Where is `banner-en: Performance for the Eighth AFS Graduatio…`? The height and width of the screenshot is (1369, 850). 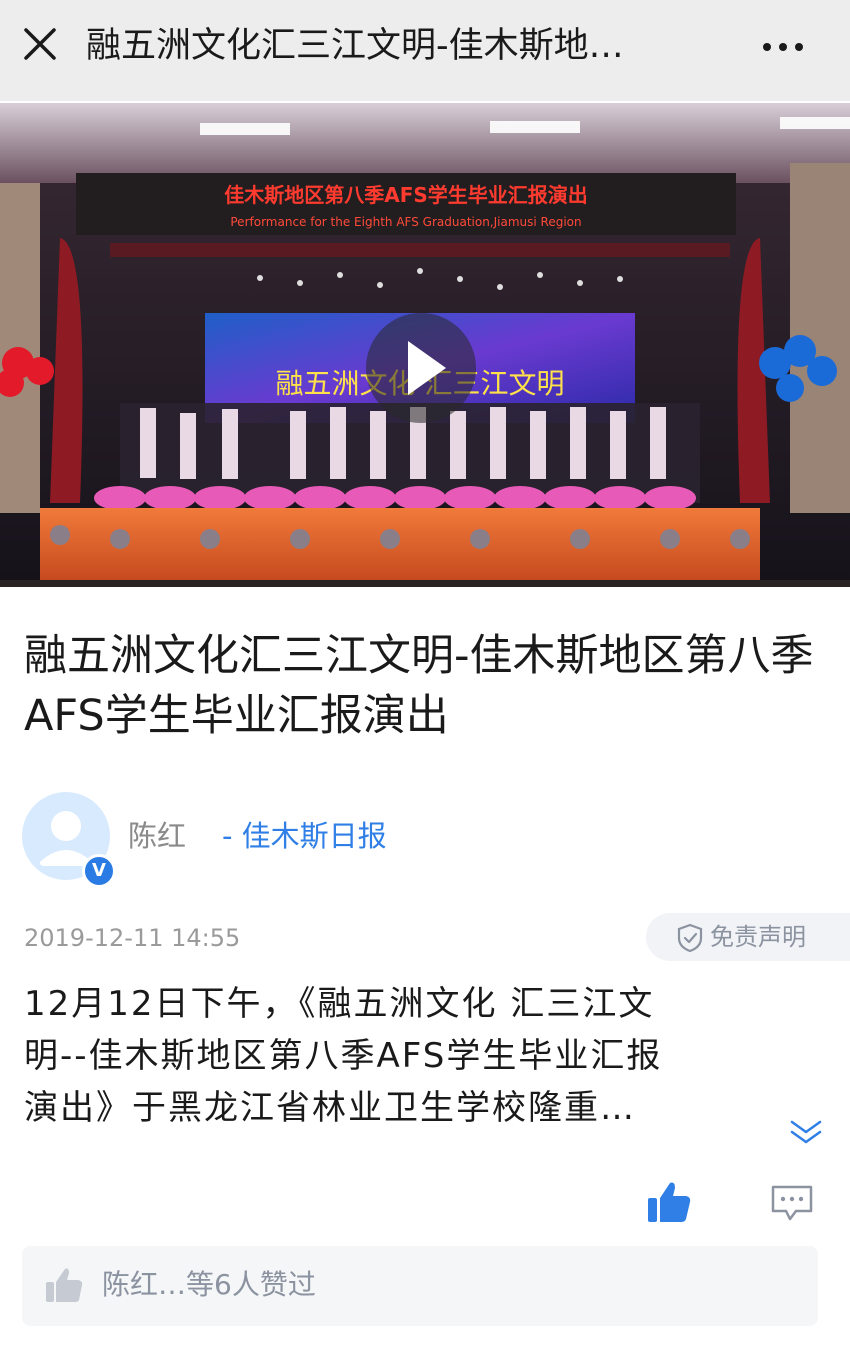 banner-en: Performance for the Eighth AFS Graduatio… is located at coordinates (405, 222).